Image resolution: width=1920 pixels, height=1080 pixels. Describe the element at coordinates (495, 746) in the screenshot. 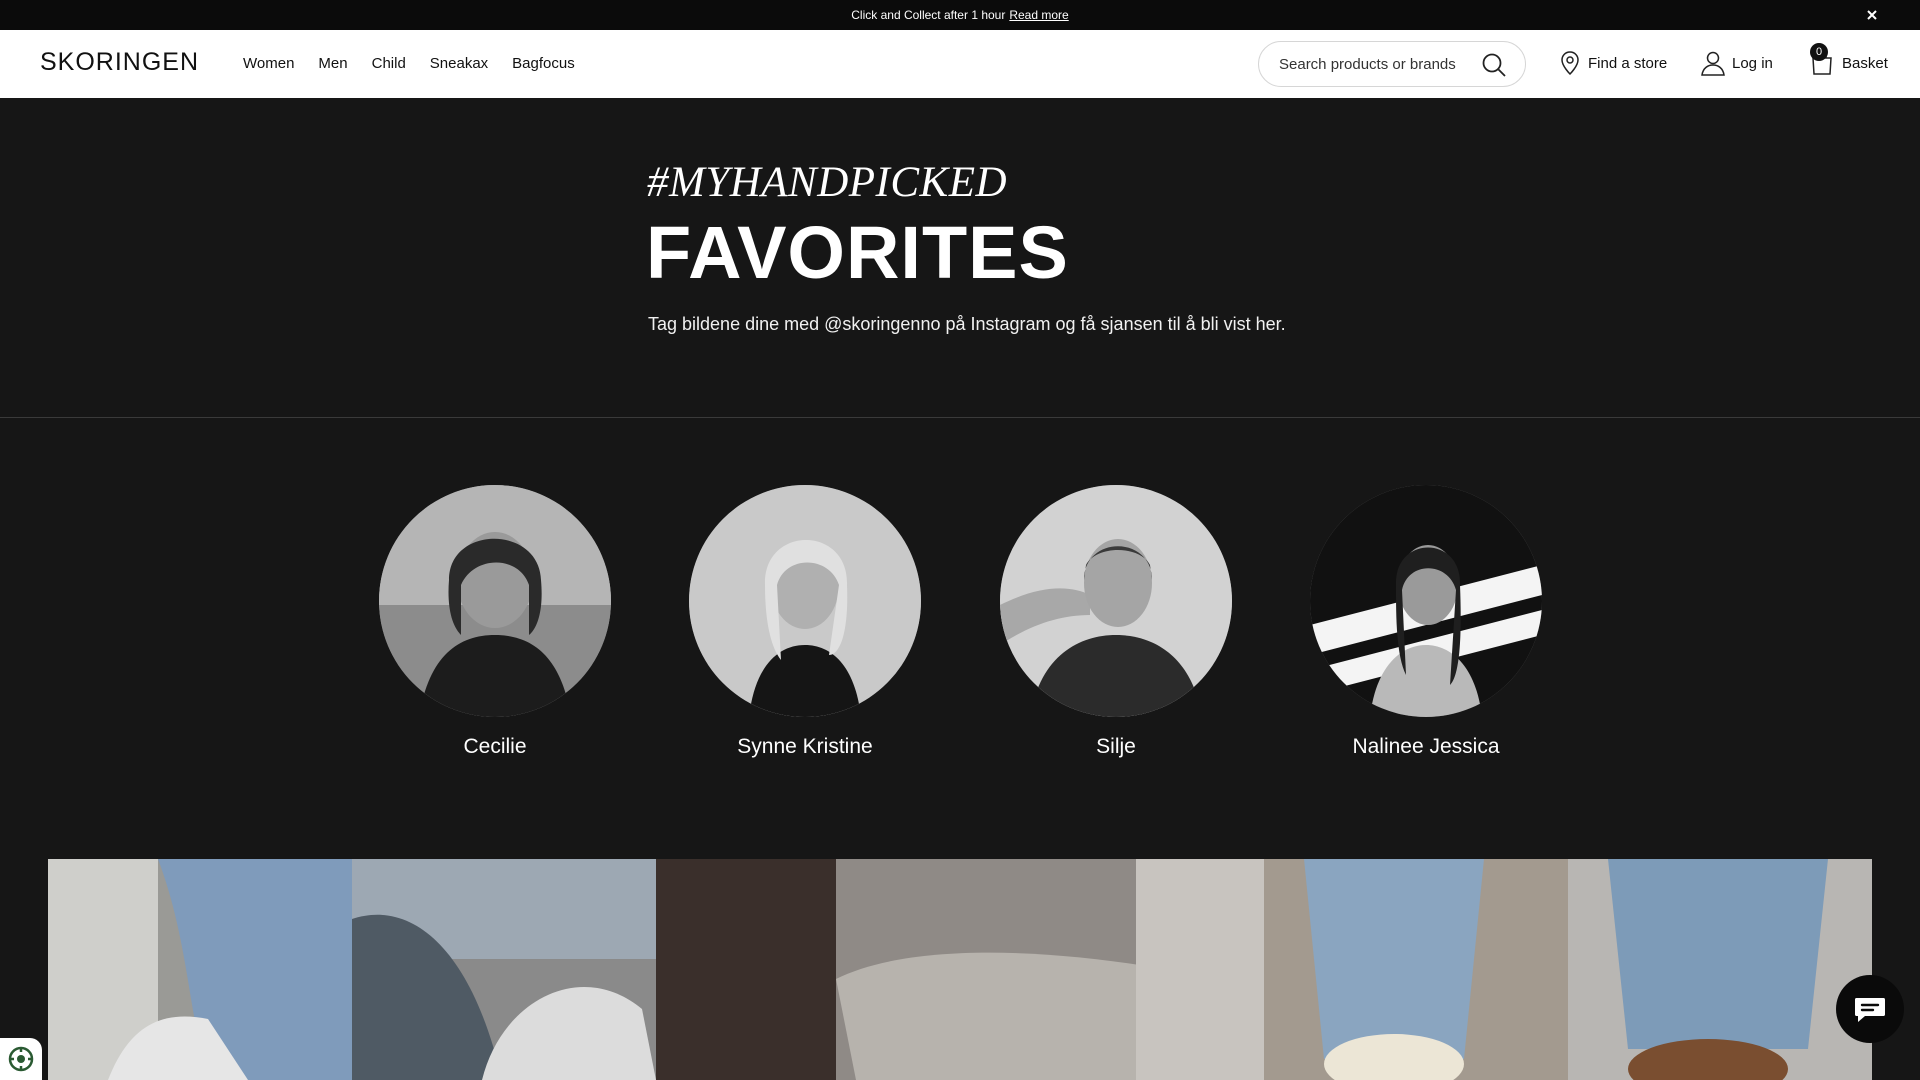

I see `influencer-name: Cecilie` at that location.